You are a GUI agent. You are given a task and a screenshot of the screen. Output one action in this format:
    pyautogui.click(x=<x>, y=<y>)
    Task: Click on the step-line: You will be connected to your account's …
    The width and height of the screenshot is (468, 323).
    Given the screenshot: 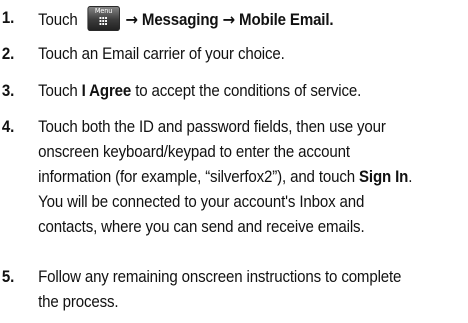 What is the action you would take?
    pyautogui.click(x=201, y=202)
    